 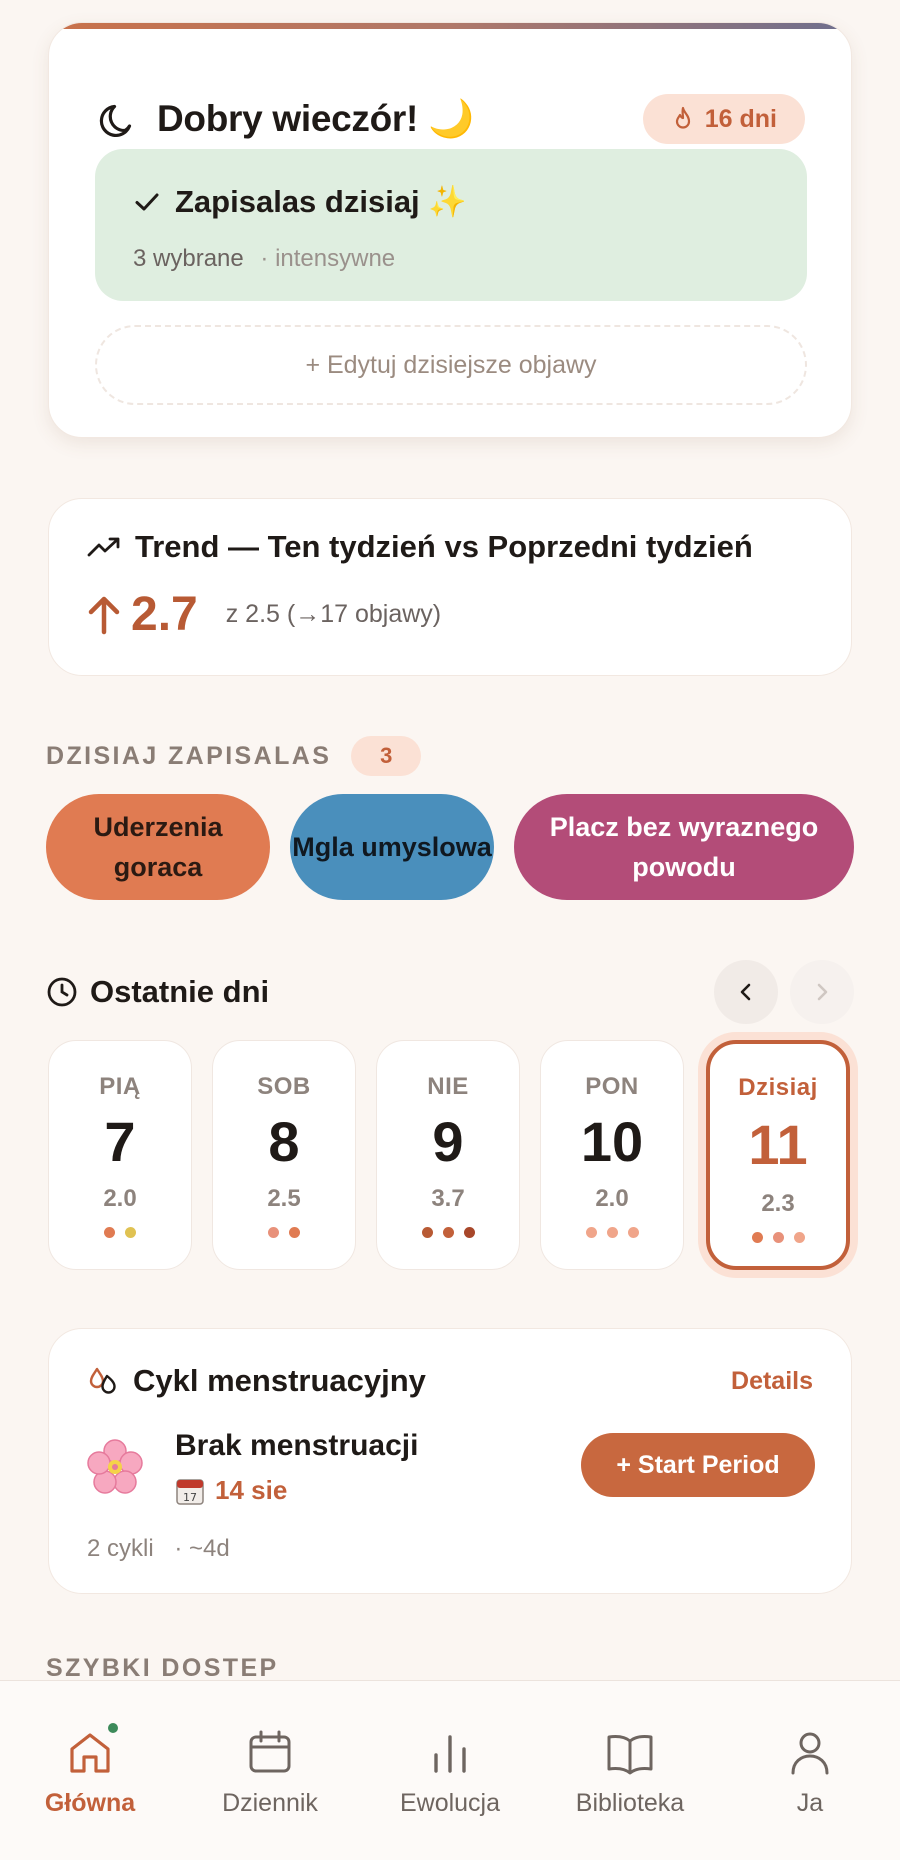 I want to click on droplets-icon, so click(x=102, y=1381).